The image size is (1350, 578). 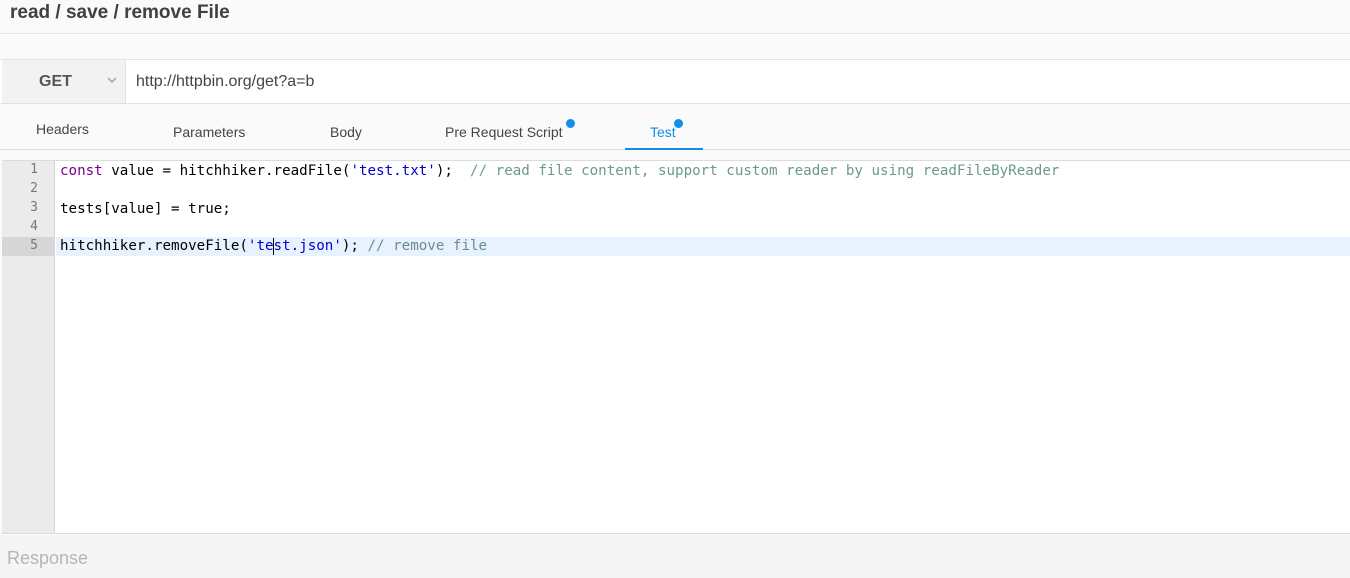 What do you see at coordinates (675, 17) in the screenshot?
I see `title-bar: read / save / remove File` at bounding box center [675, 17].